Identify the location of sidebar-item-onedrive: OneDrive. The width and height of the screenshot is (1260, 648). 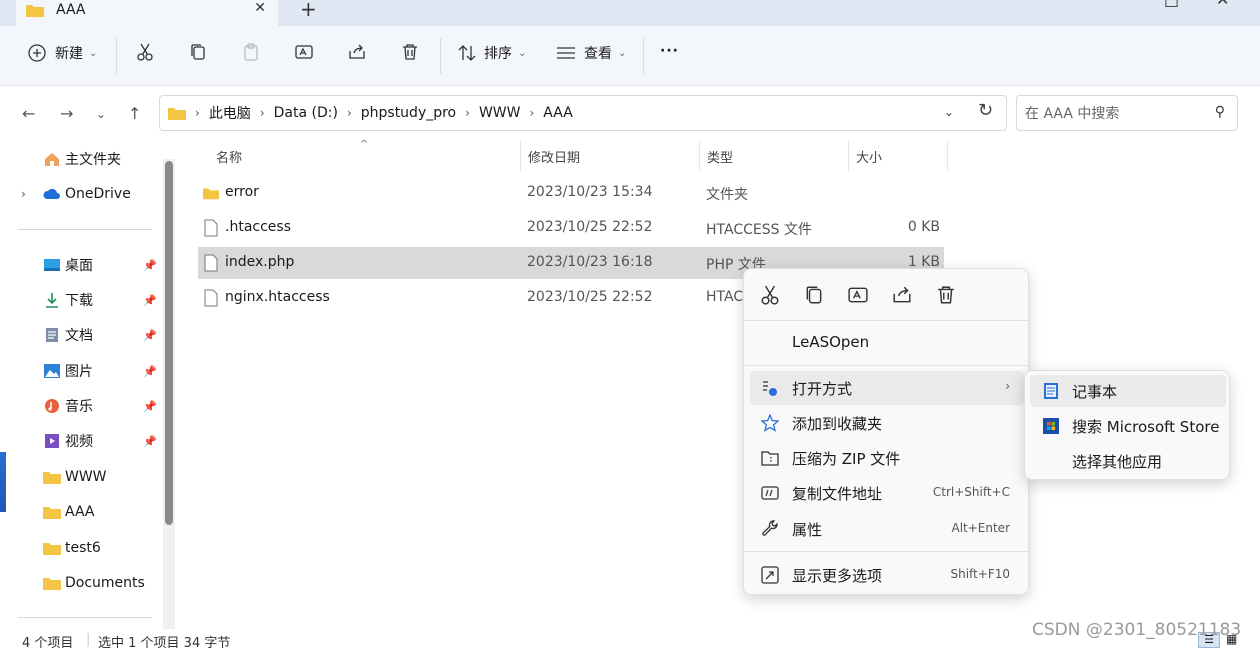
(80, 194).